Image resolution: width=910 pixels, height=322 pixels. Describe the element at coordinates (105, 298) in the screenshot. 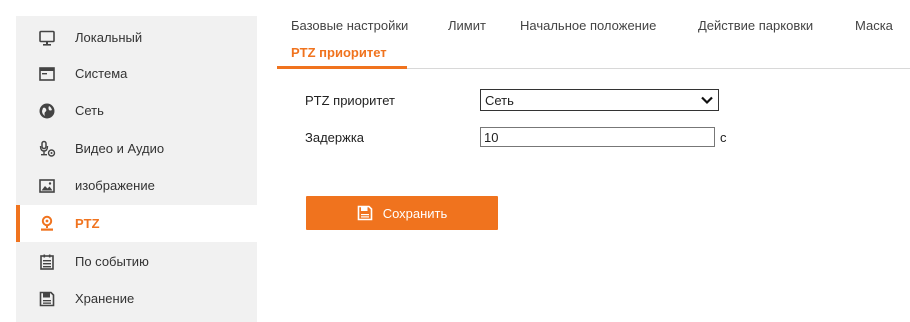

I see `sidebar-item-label: Хранение` at that location.